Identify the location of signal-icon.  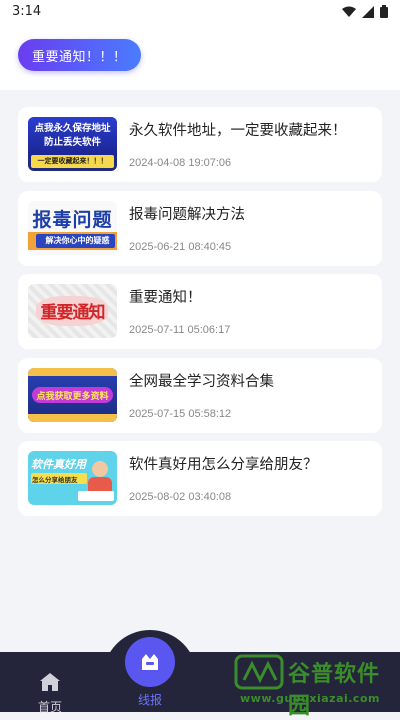
(368, 11).